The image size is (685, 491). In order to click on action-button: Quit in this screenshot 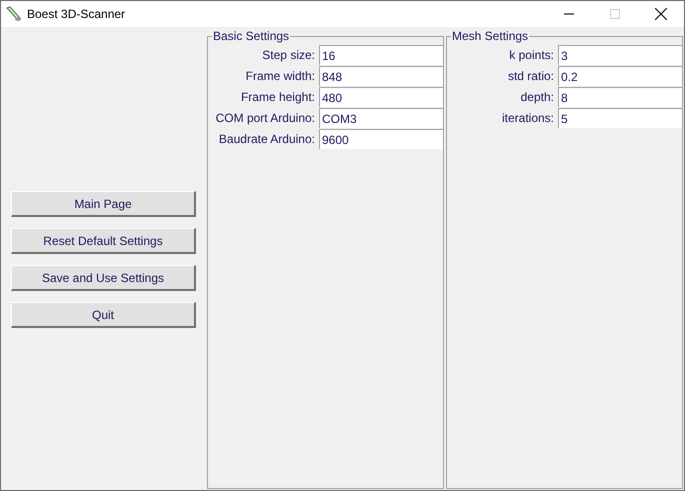, I will do `click(103, 315)`.